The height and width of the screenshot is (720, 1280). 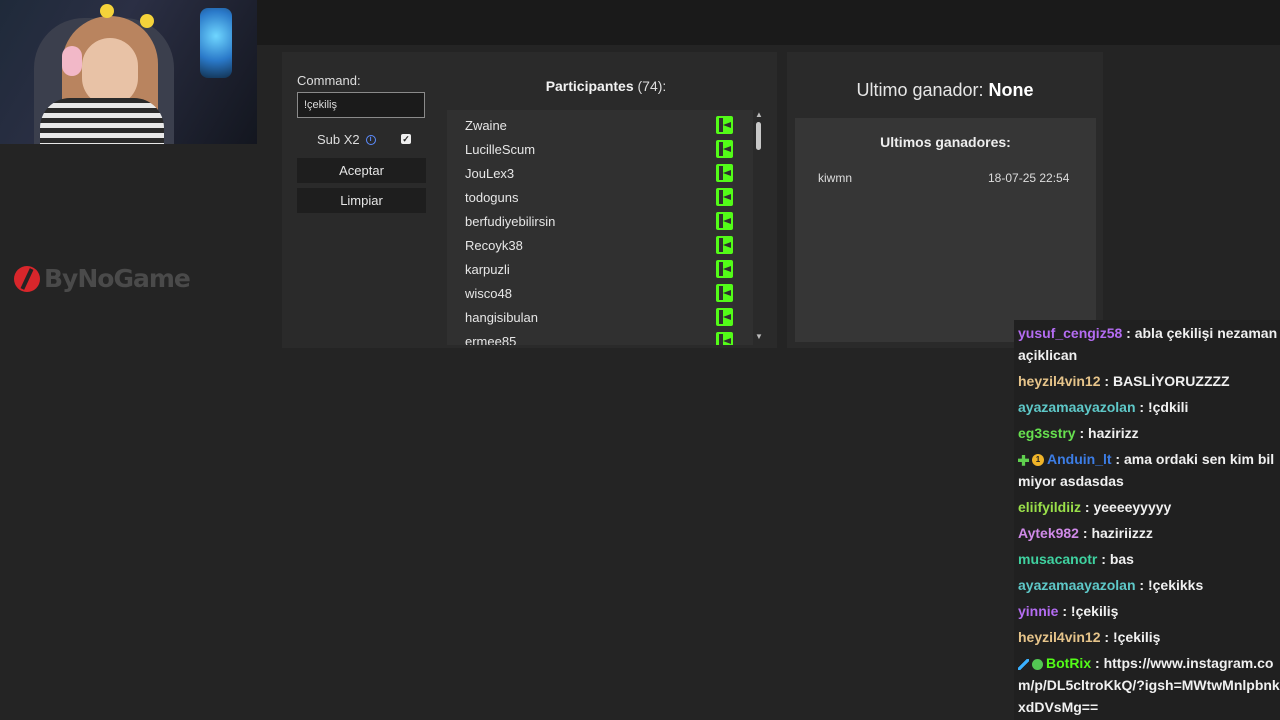 What do you see at coordinates (1149, 433) in the screenshot?
I see `chat-message: eg3sstry : hazirizz` at bounding box center [1149, 433].